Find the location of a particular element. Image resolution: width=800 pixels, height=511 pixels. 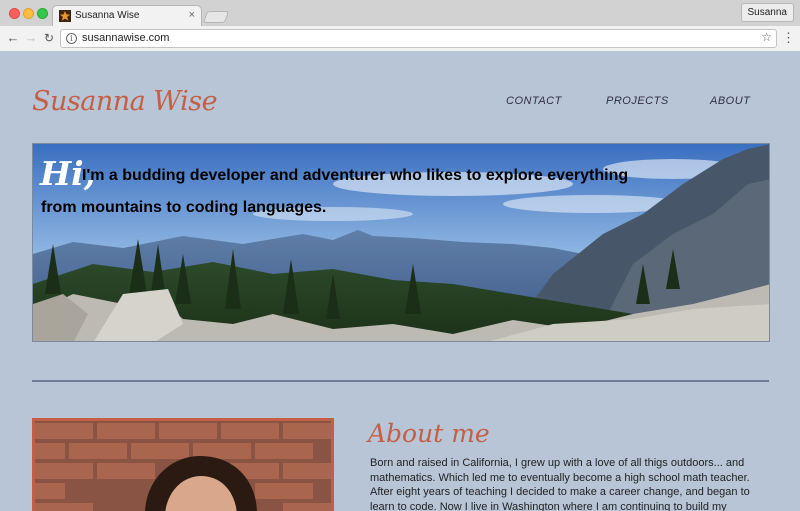

favicon-icon is located at coordinates (65, 16).